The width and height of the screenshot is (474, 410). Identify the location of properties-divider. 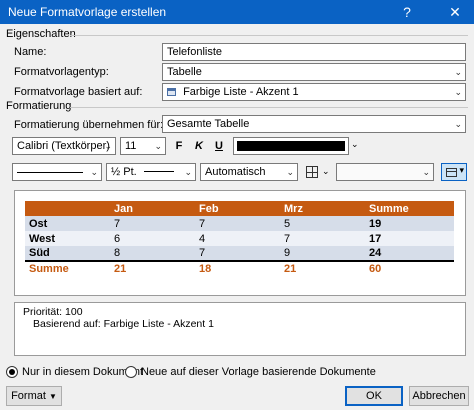
(269, 35).